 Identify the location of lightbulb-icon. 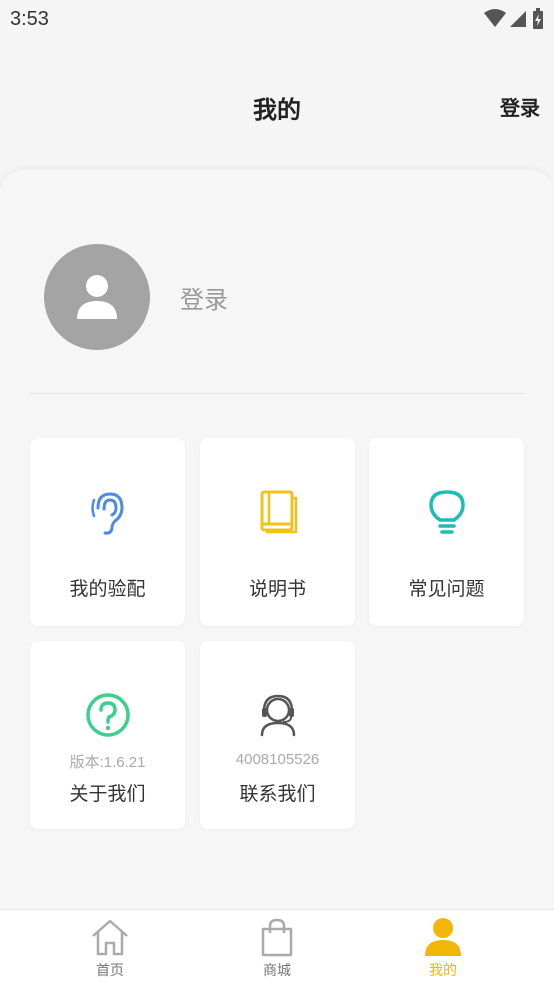
(446, 512).